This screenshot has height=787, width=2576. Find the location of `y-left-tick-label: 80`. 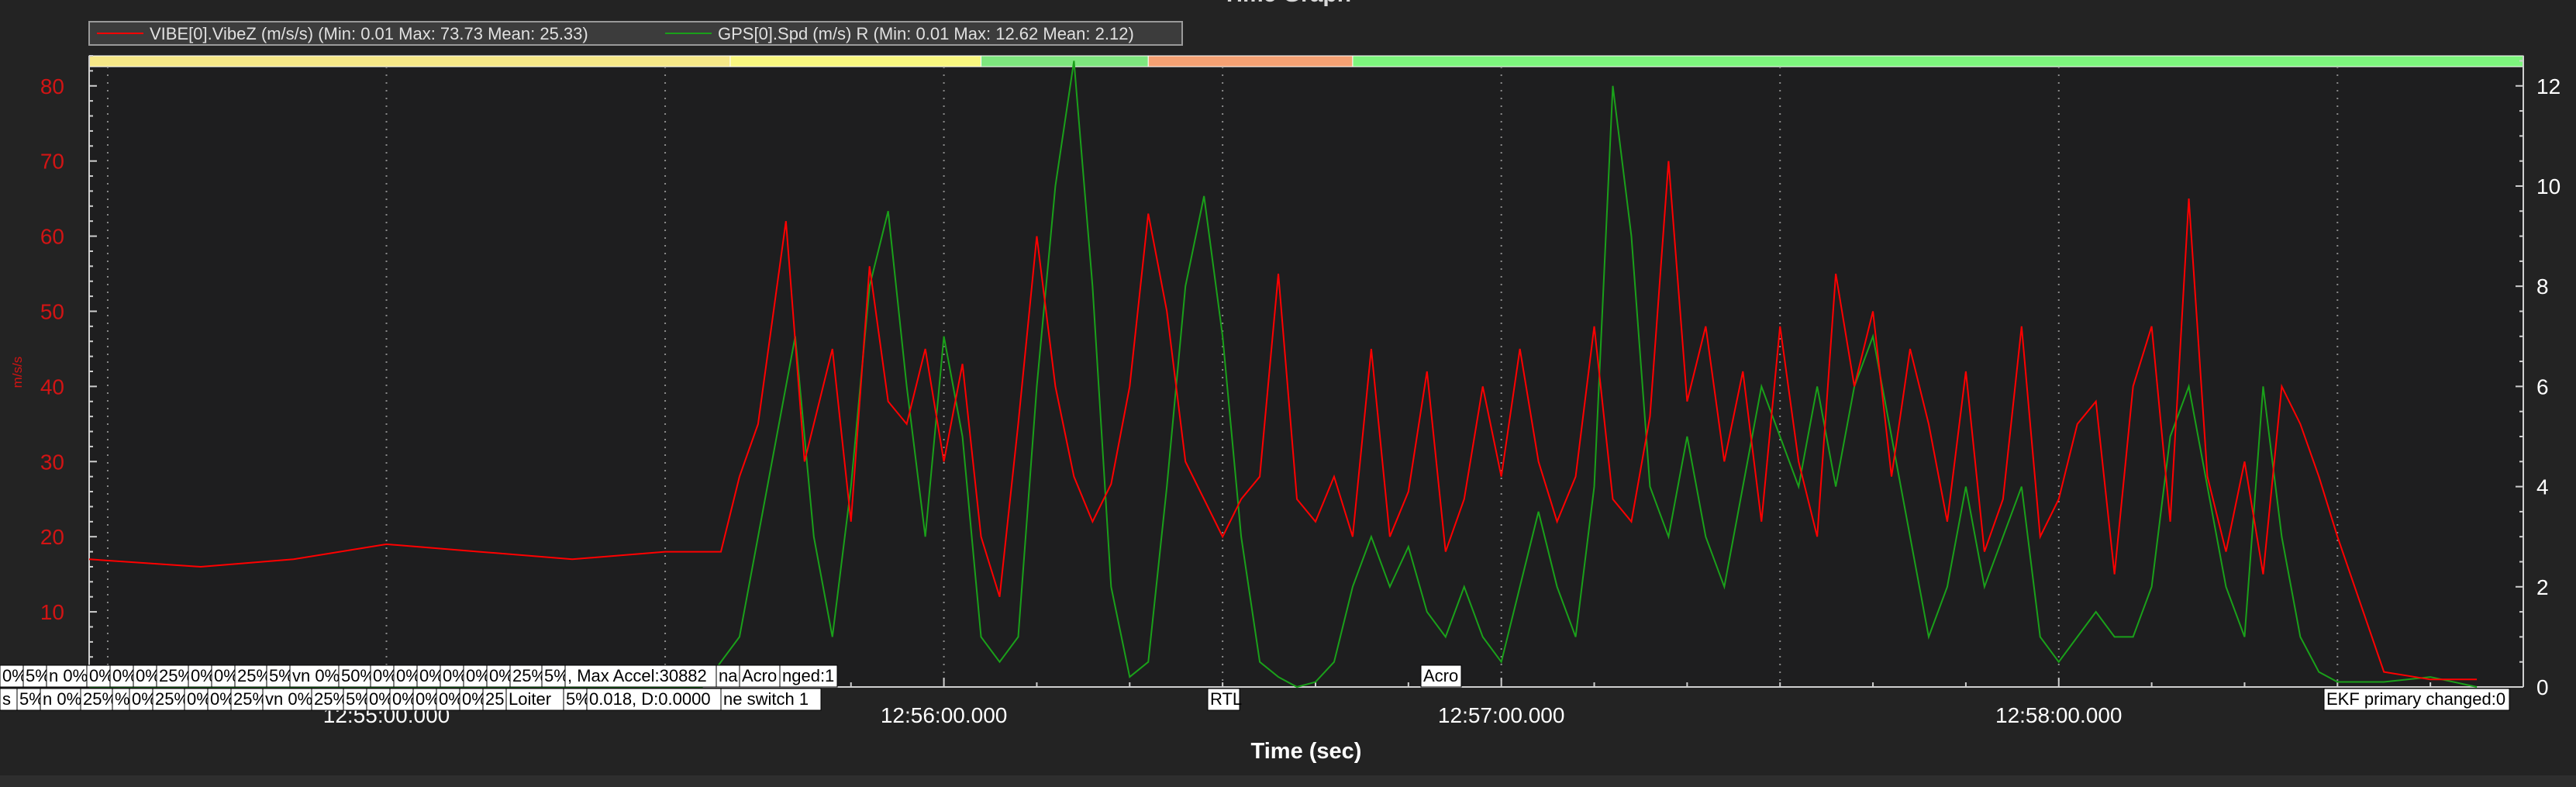

y-left-tick-label: 80 is located at coordinates (52, 86).